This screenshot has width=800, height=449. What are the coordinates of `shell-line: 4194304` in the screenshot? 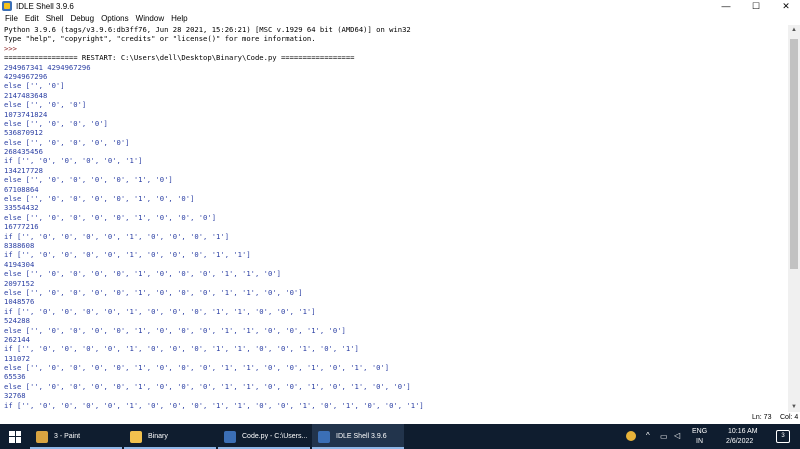 It's located at (19, 264).